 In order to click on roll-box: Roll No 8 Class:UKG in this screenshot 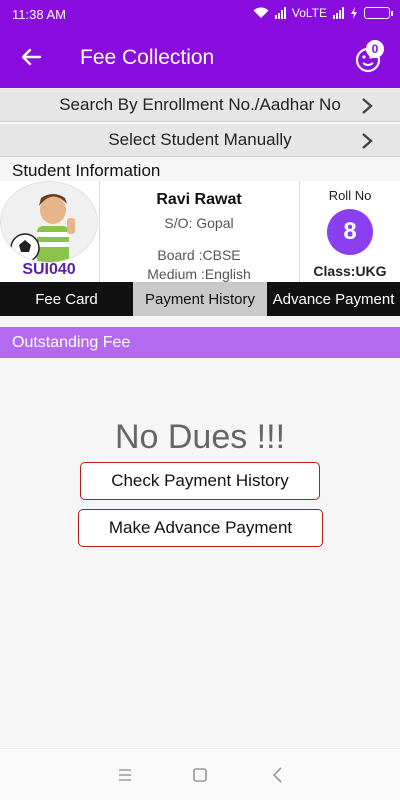, I will do `click(350, 230)`.